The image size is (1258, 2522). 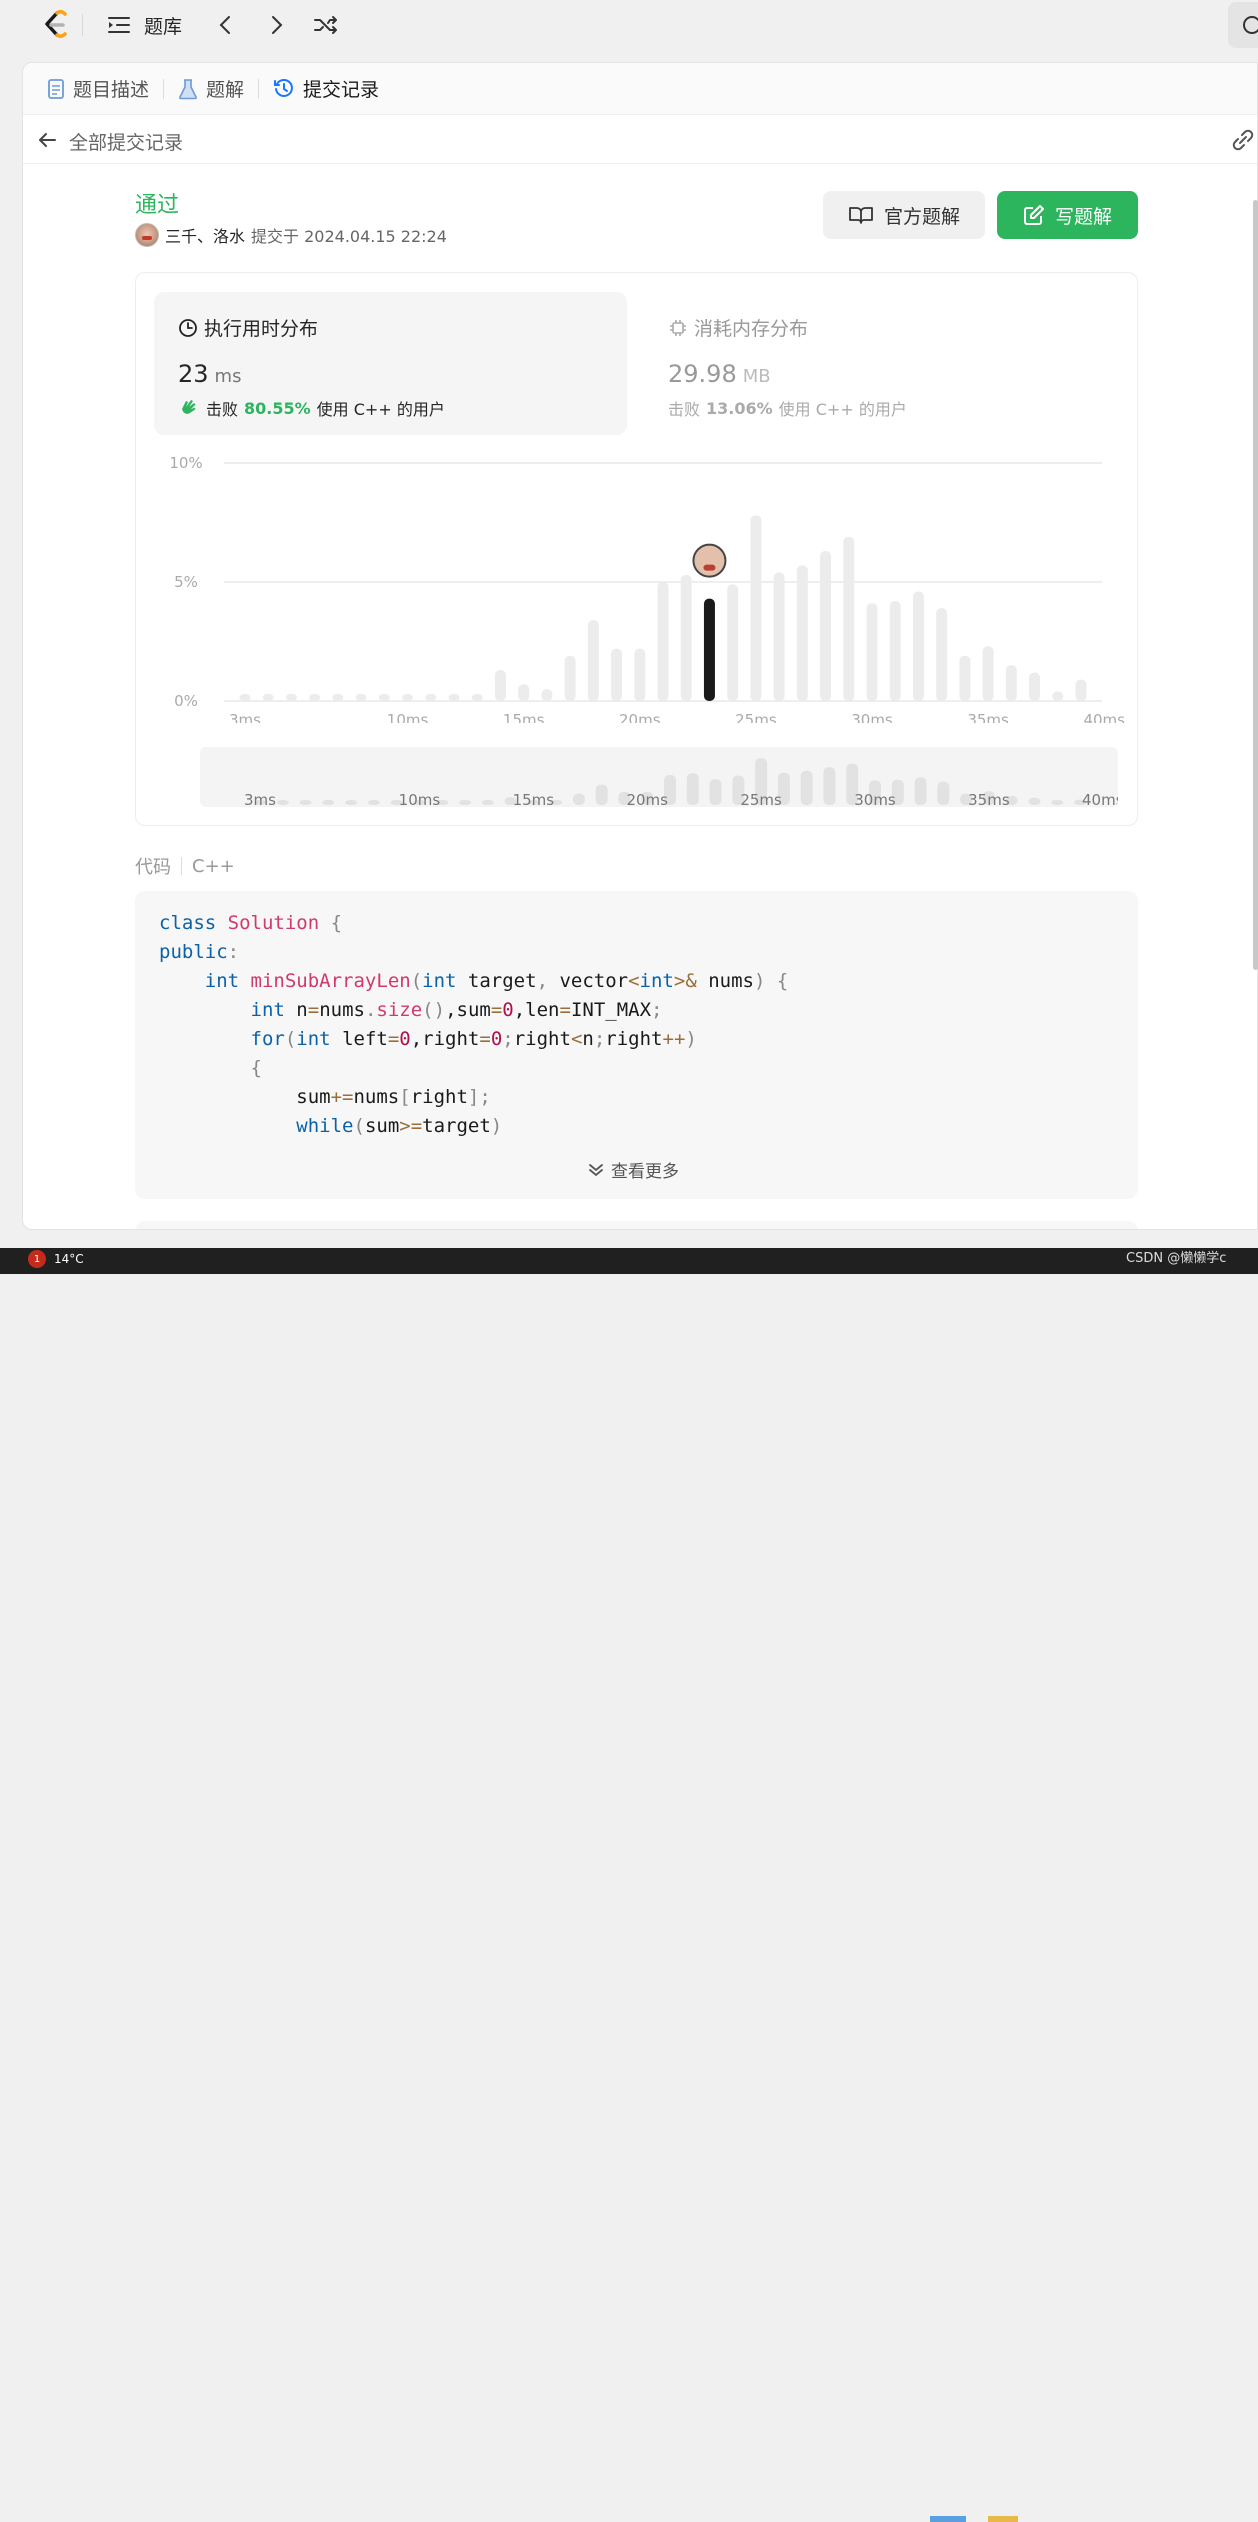 I want to click on x-tick-label: 30ms, so click(x=872, y=717).